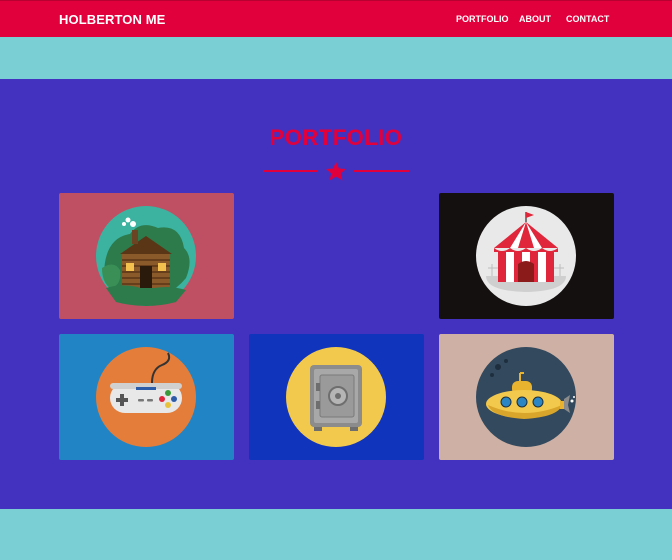 This screenshot has height=560, width=672. I want to click on cabin-icon, so click(146, 256).